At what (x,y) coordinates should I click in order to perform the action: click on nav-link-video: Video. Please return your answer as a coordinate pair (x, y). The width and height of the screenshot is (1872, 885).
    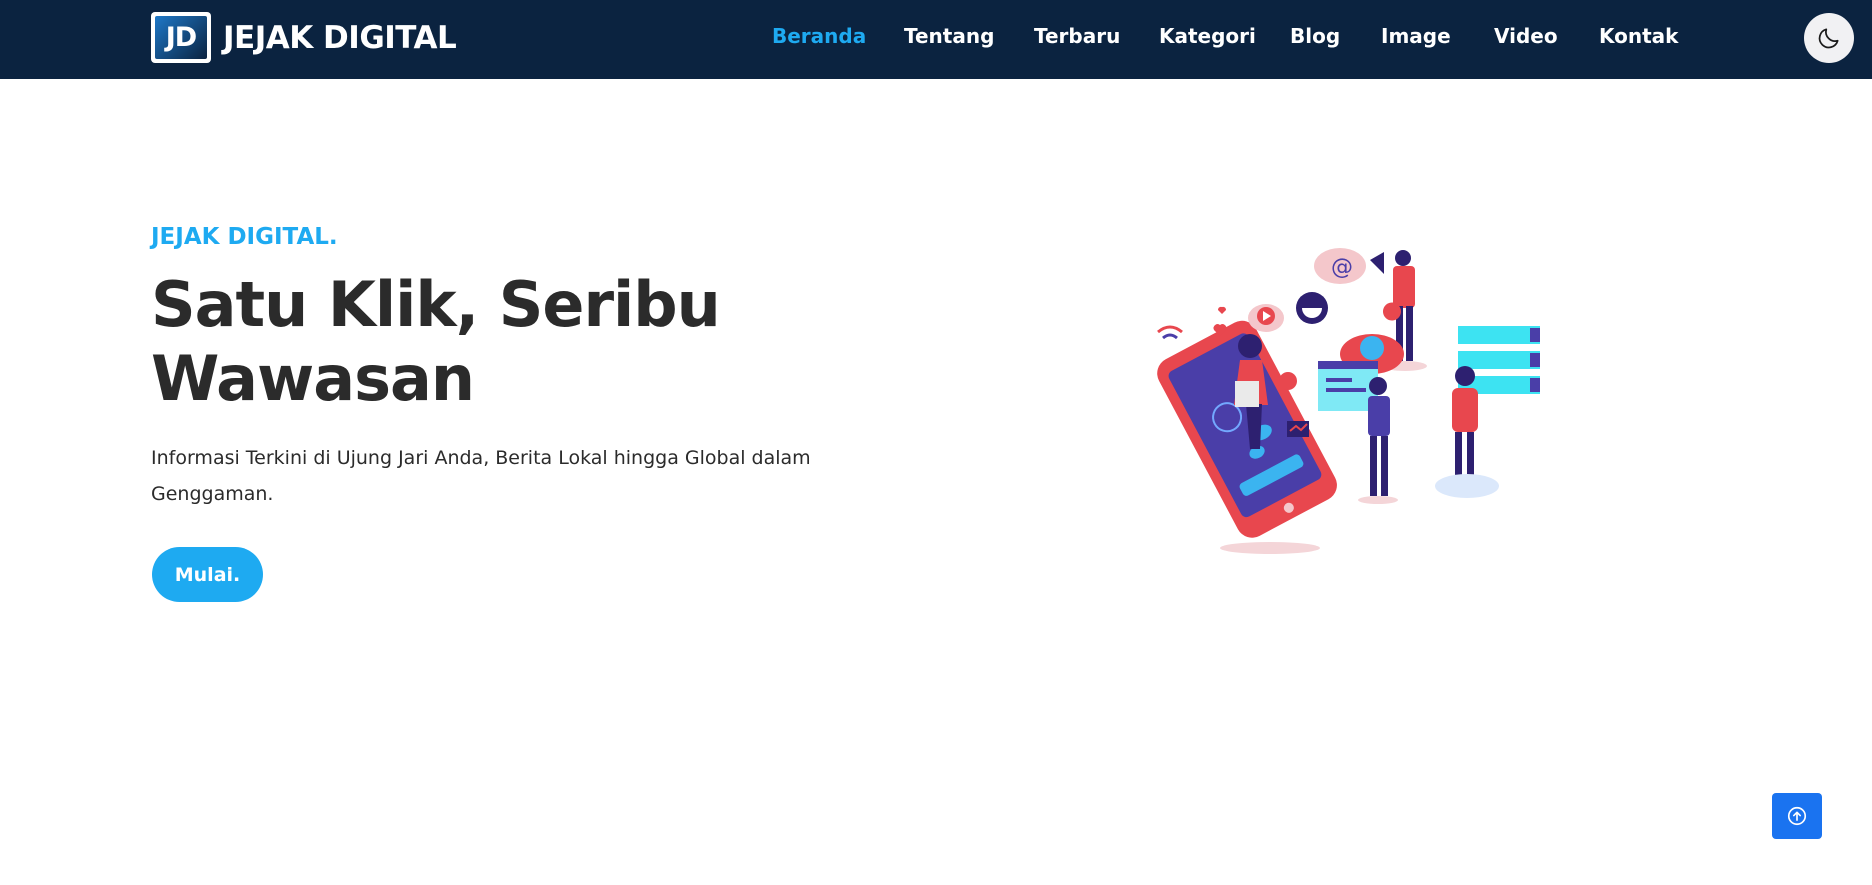
    Looking at the image, I should click on (1526, 36).